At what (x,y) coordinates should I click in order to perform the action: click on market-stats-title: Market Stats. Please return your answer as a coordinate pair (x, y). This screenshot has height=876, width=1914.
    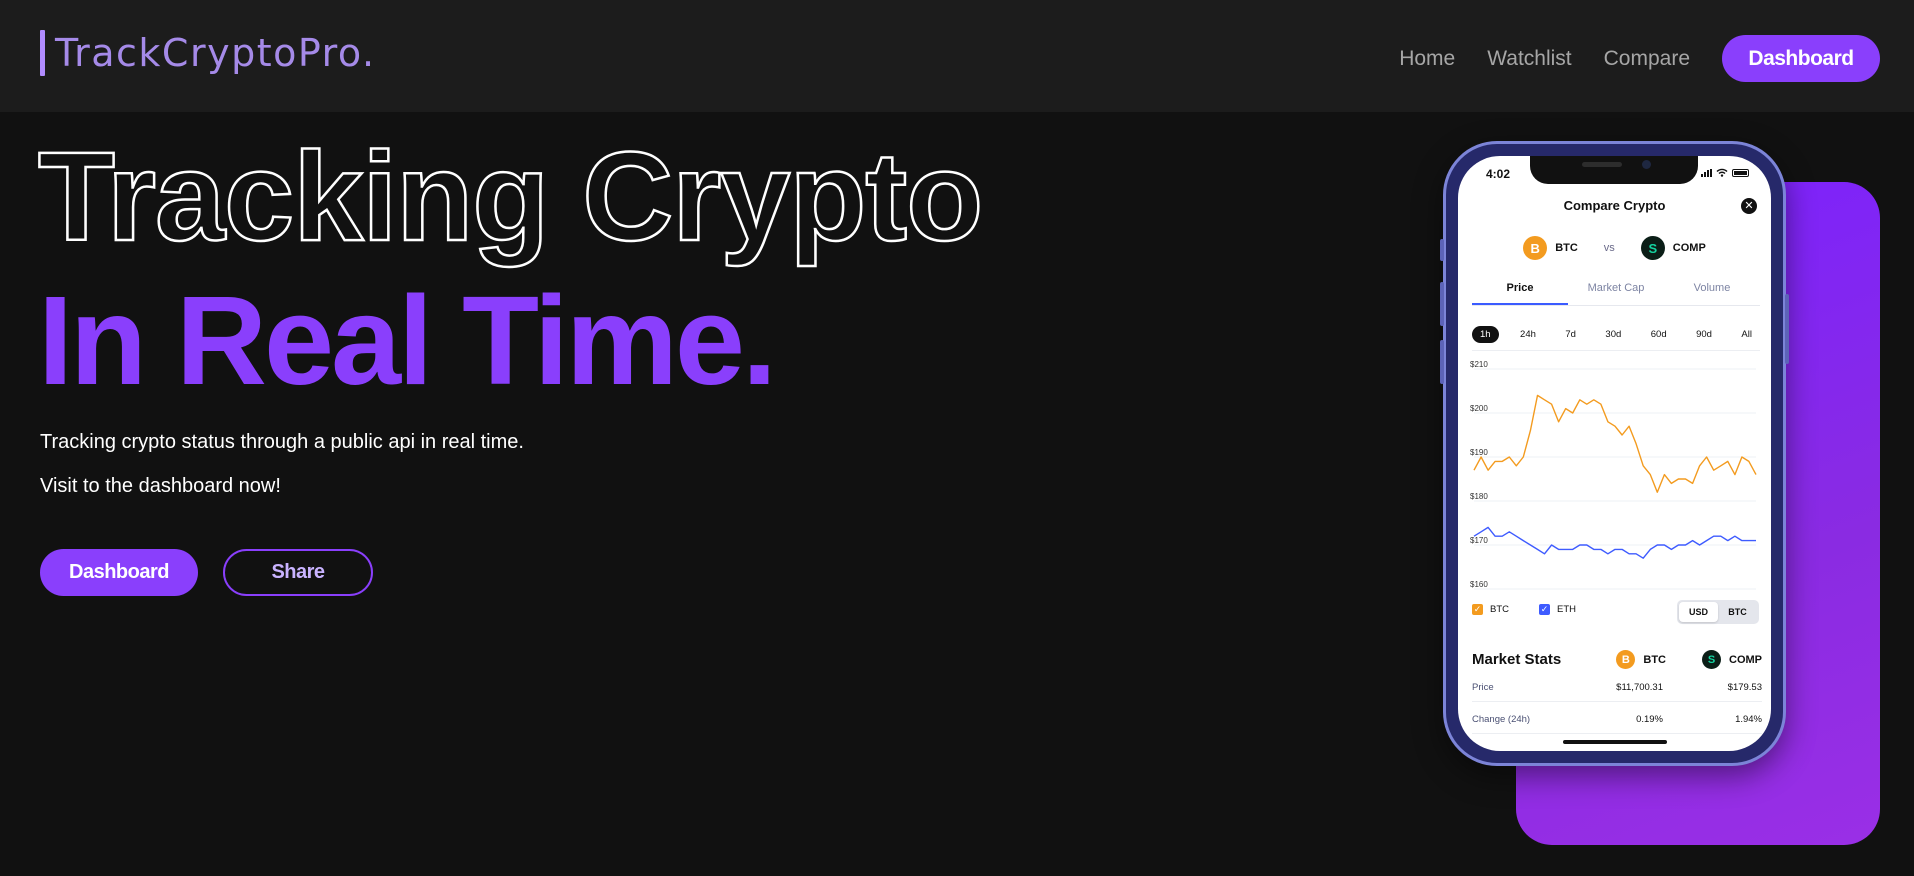
    Looking at the image, I should click on (1517, 659).